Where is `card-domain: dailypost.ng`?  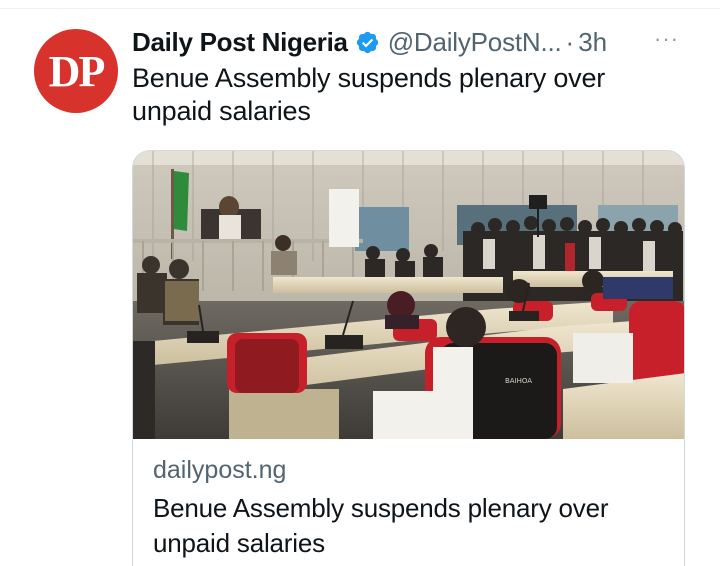
card-domain: dailypost.ng is located at coordinates (413, 470).